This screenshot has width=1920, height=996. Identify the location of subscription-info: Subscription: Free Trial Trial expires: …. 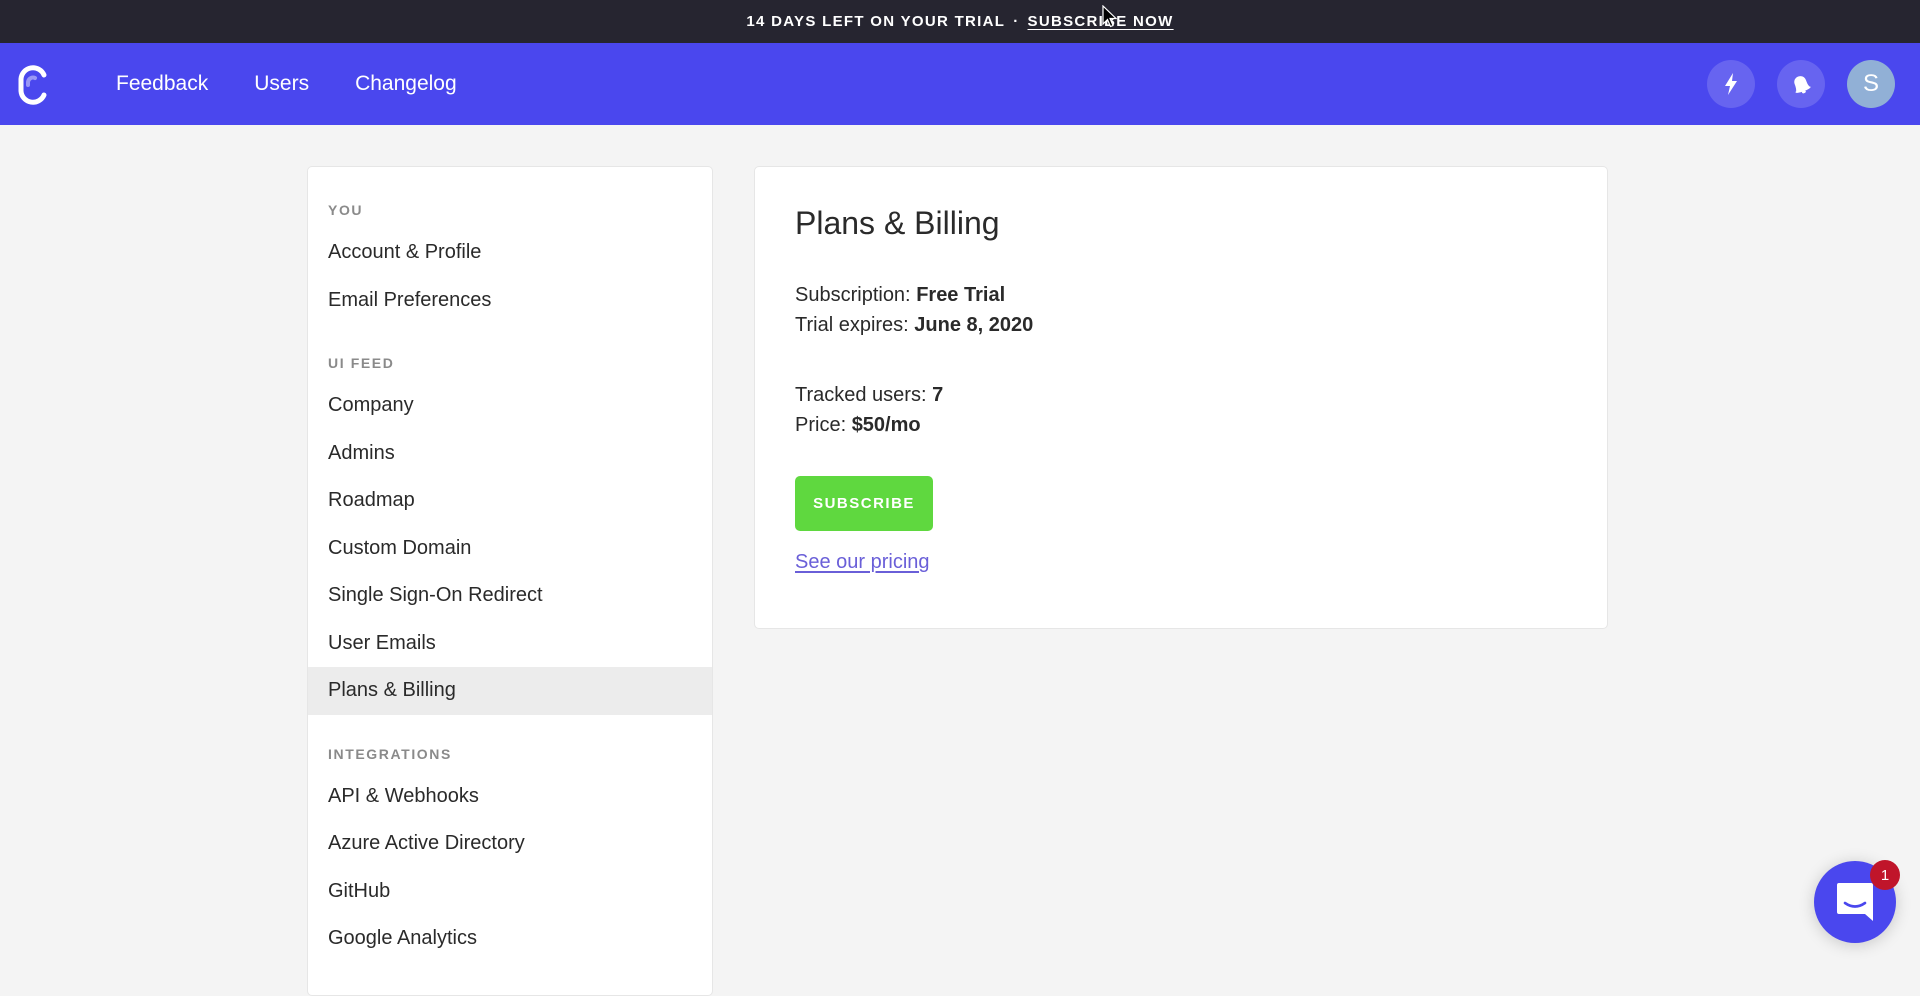
(1181, 310).